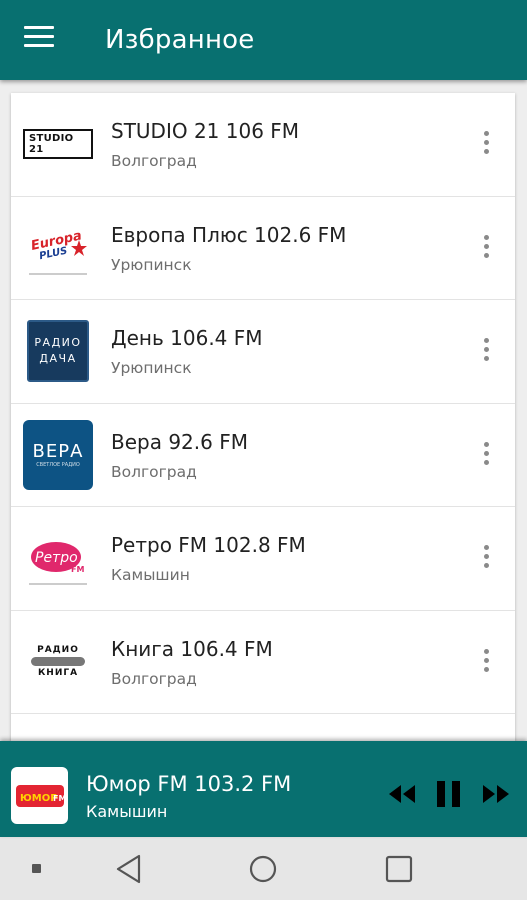 This screenshot has width=527, height=900. I want to click on station-city: Камышин, so click(150, 575).